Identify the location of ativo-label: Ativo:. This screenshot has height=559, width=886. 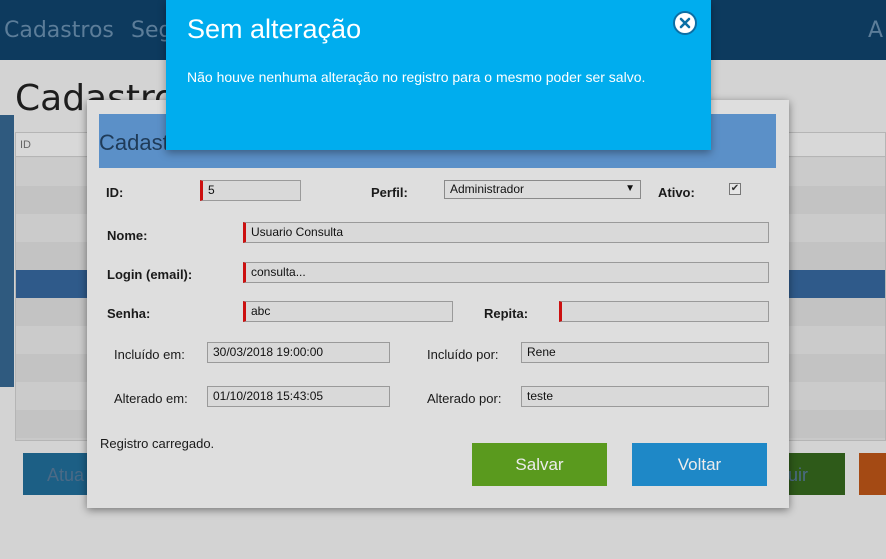
(676, 192).